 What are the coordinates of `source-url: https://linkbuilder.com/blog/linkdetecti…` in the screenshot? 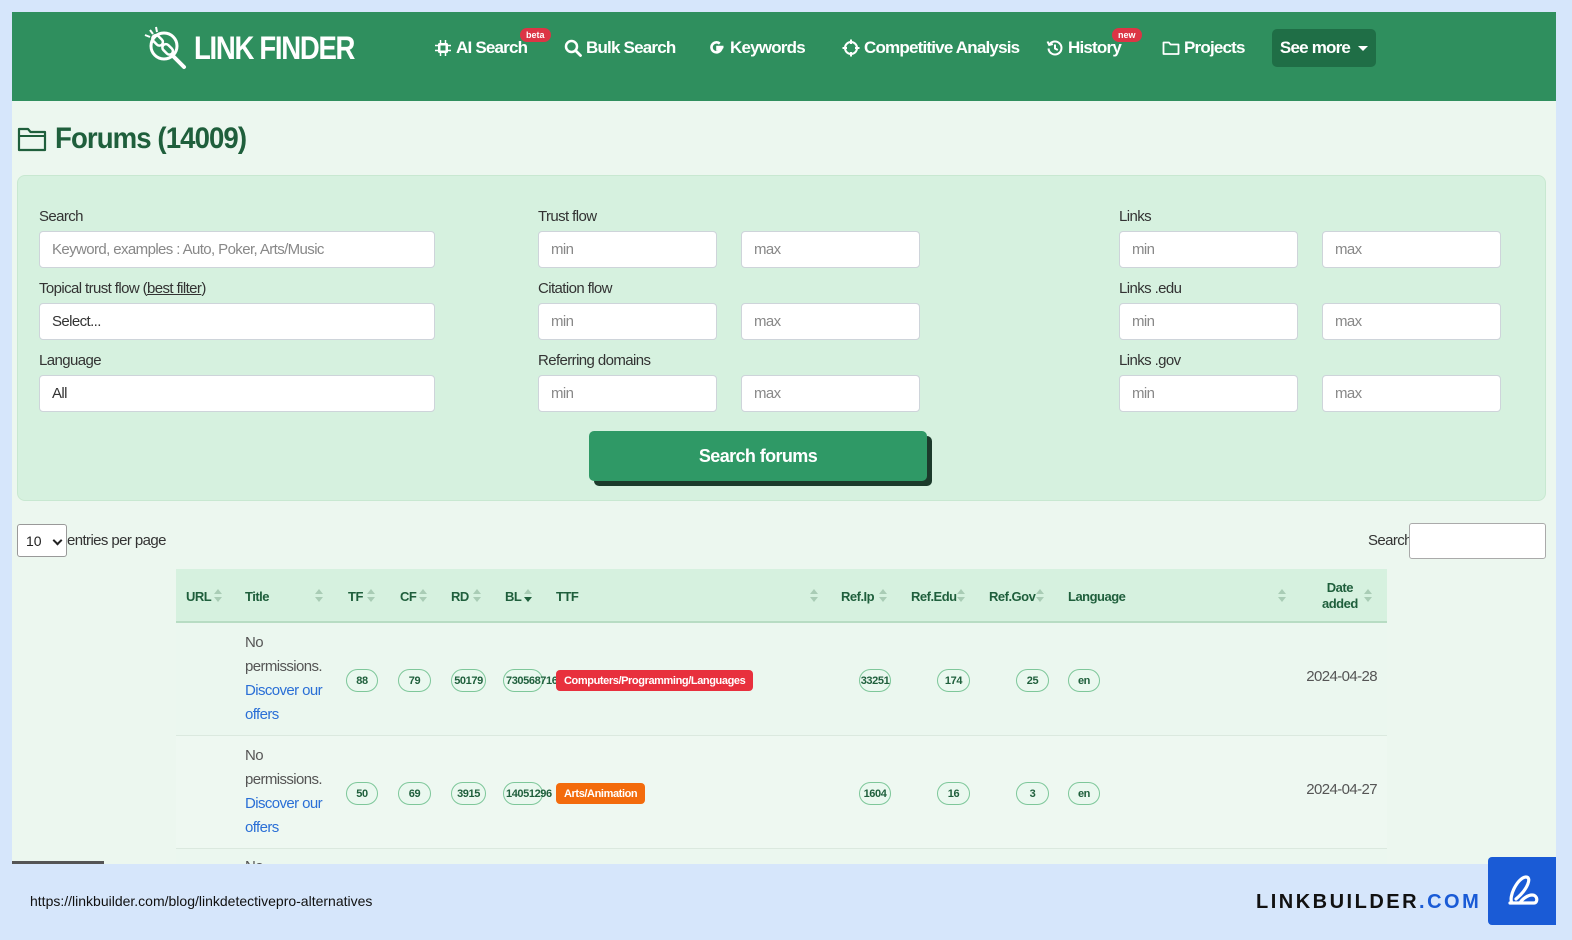 It's located at (201, 901).